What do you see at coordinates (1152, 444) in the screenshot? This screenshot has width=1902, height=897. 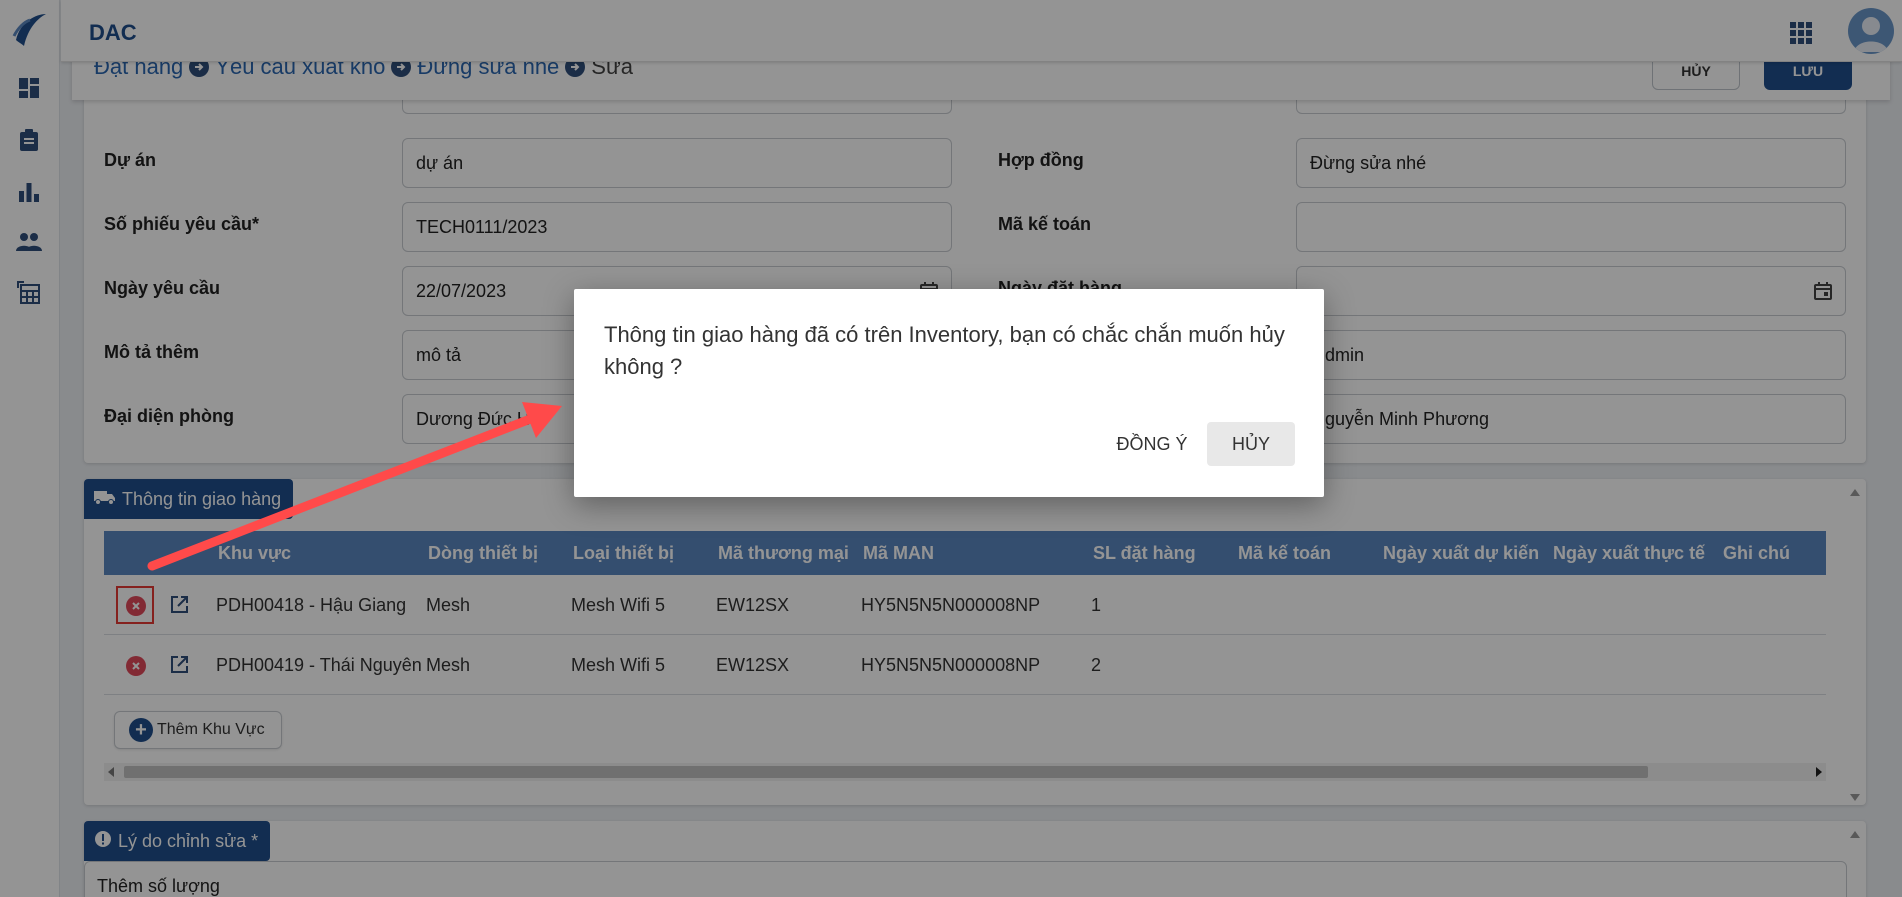 I see `agree-button: ĐỒNG Ý` at bounding box center [1152, 444].